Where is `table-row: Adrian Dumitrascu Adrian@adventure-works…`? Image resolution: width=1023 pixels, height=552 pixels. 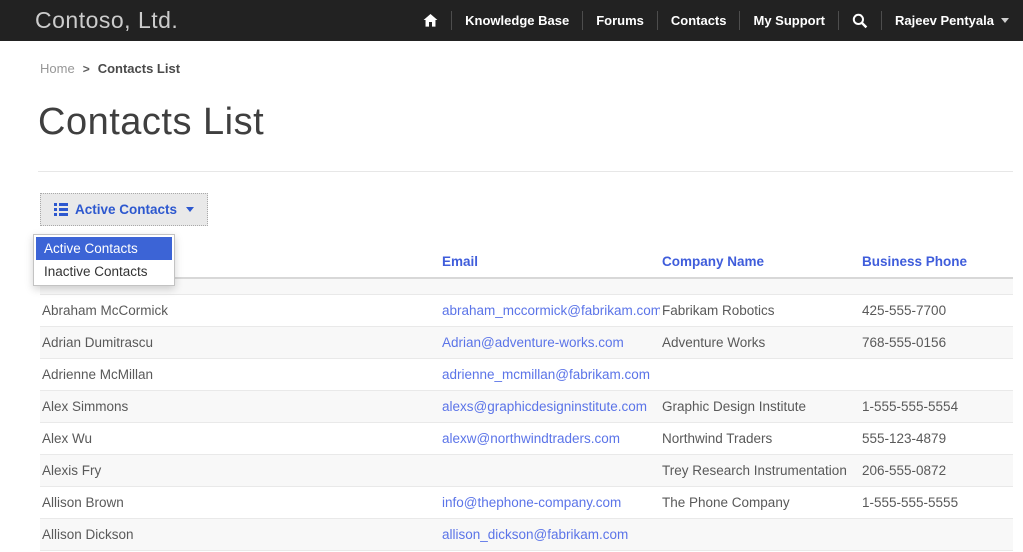 table-row: Adrian Dumitrascu Adrian@adventure-works… is located at coordinates (526, 342).